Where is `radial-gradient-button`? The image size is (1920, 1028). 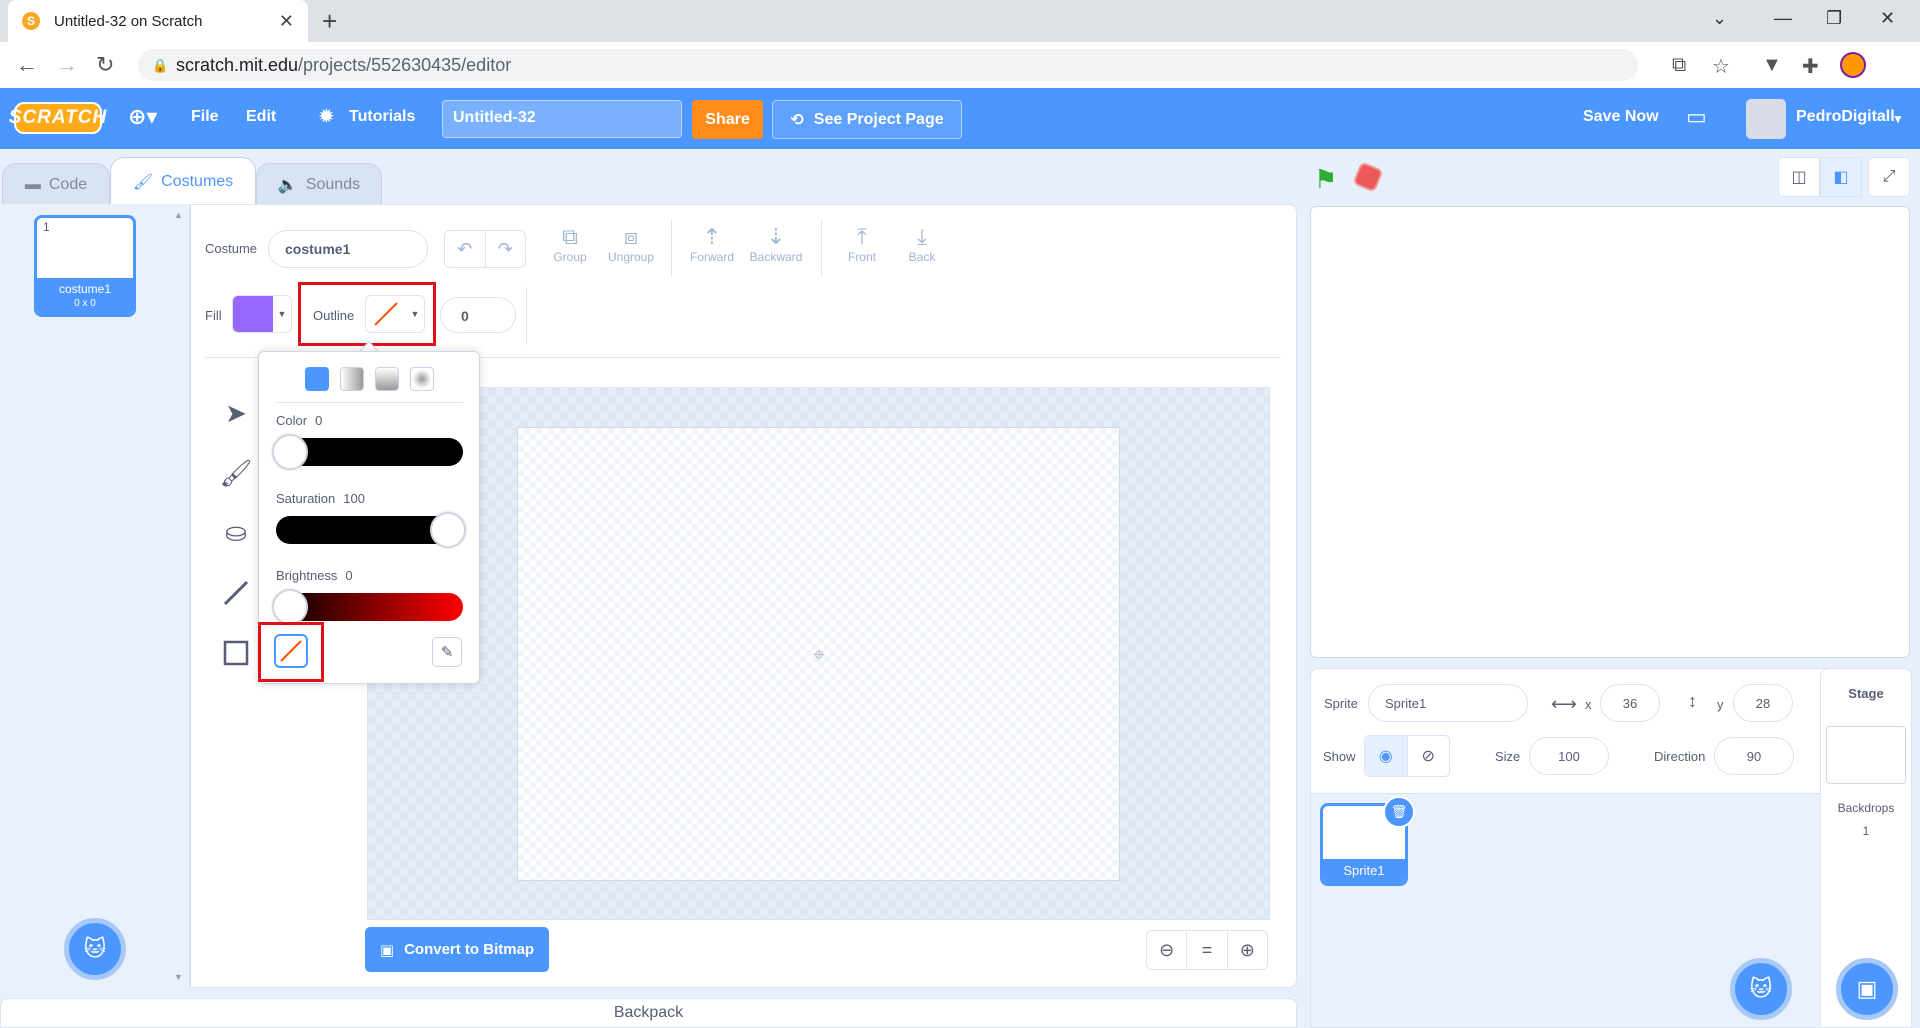
radial-gradient-button is located at coordinates (422, 379).